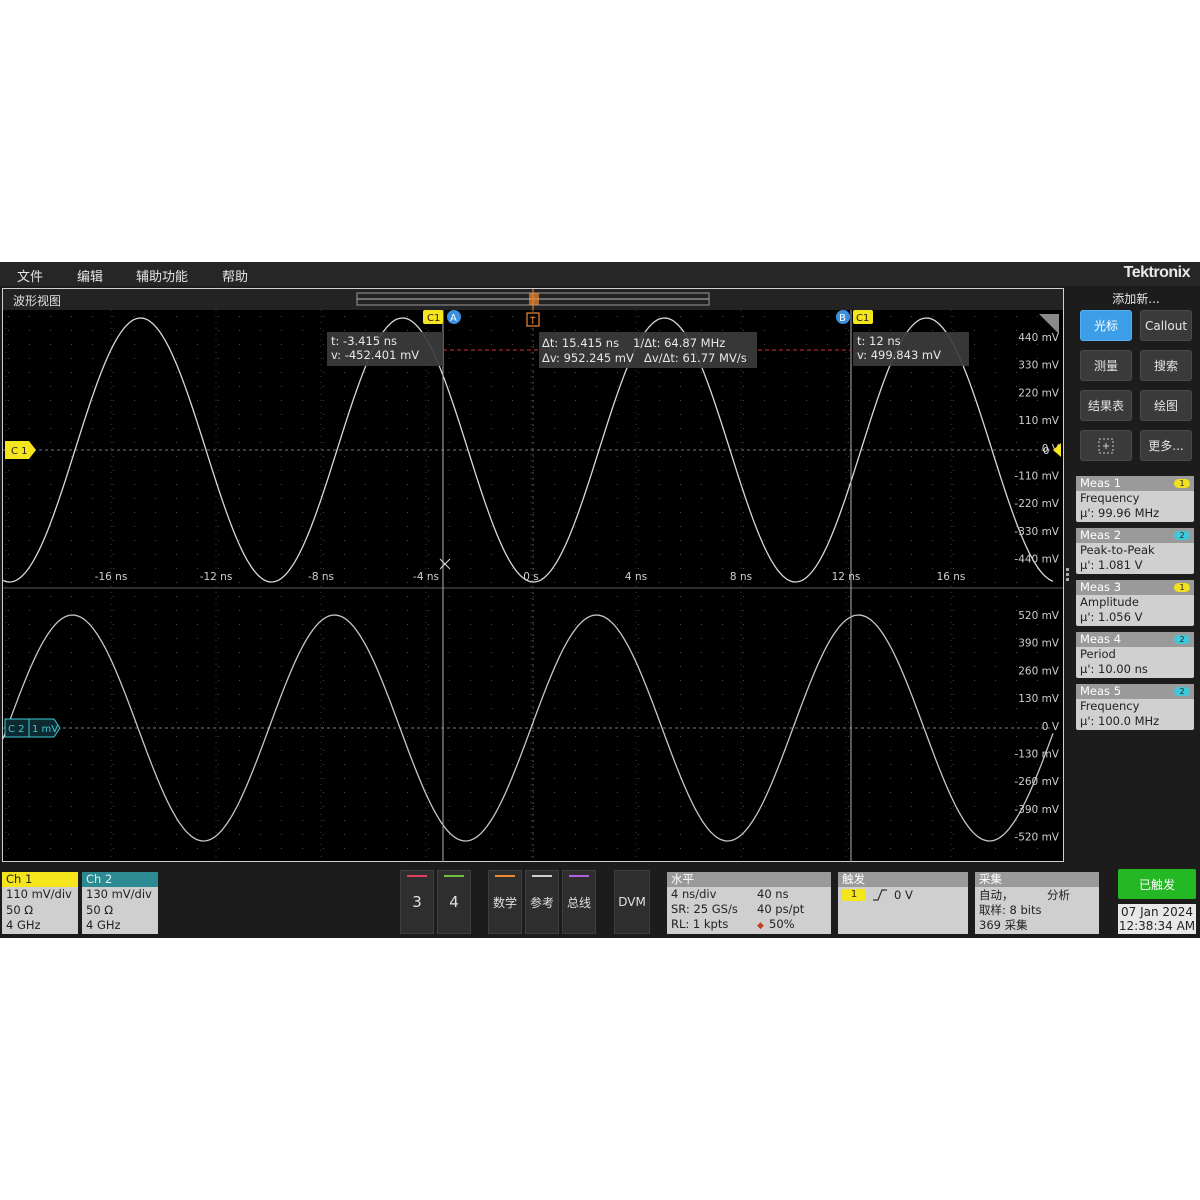  Describe the element at coordinates (1157, 912) in the screenshot. I see `date: 07 Jan 2024` at that location.